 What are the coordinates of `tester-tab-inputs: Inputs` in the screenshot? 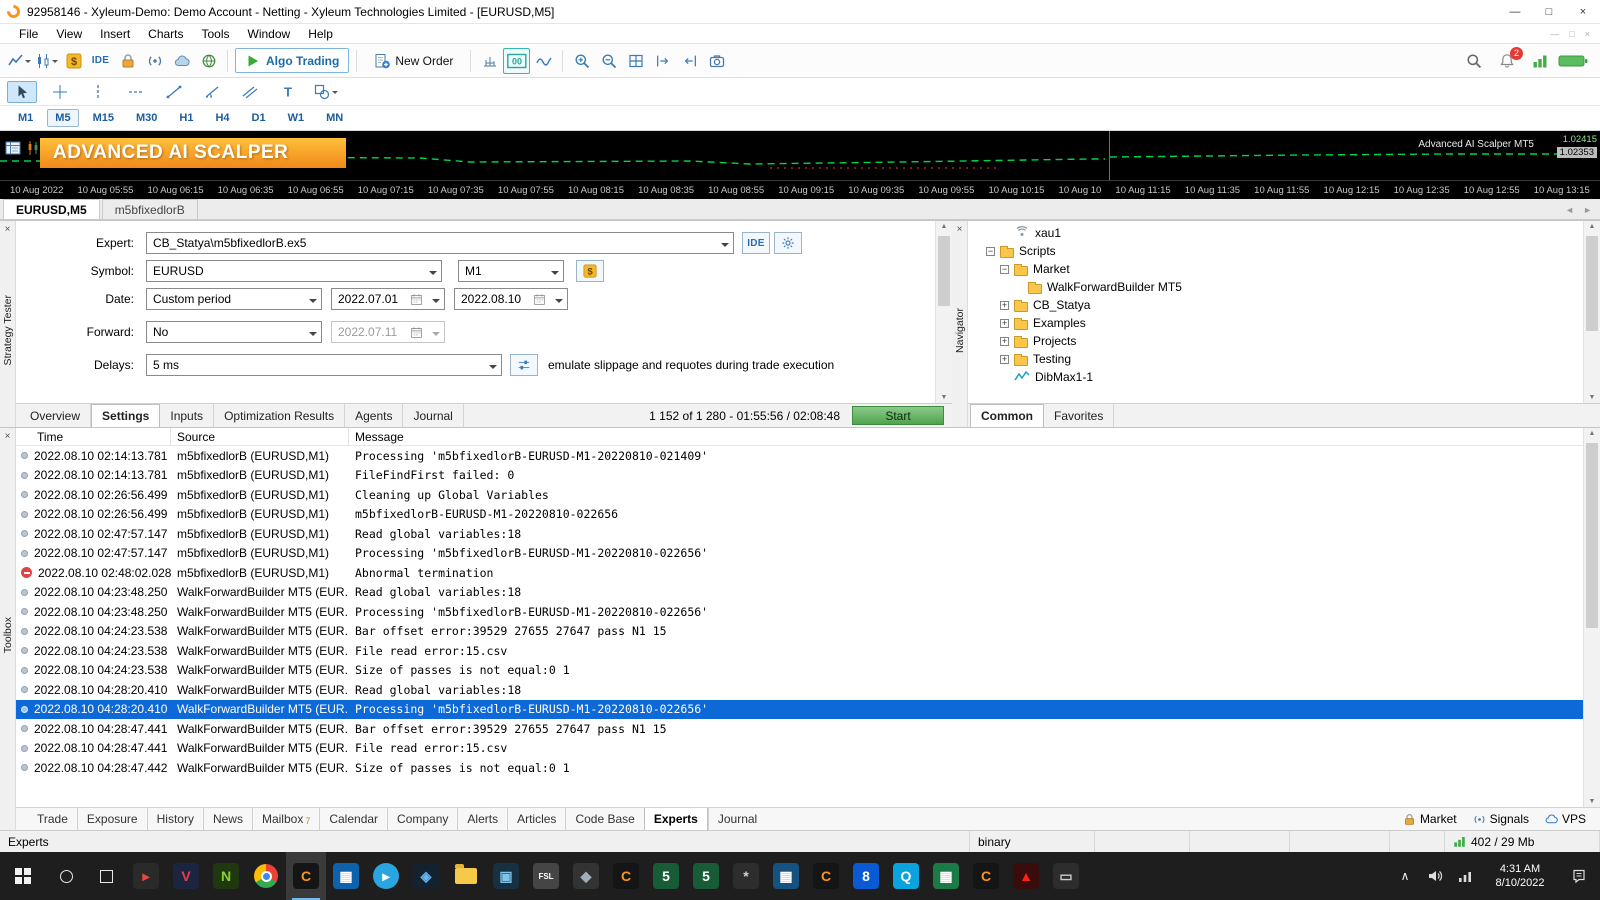 It's located at (187, 415).